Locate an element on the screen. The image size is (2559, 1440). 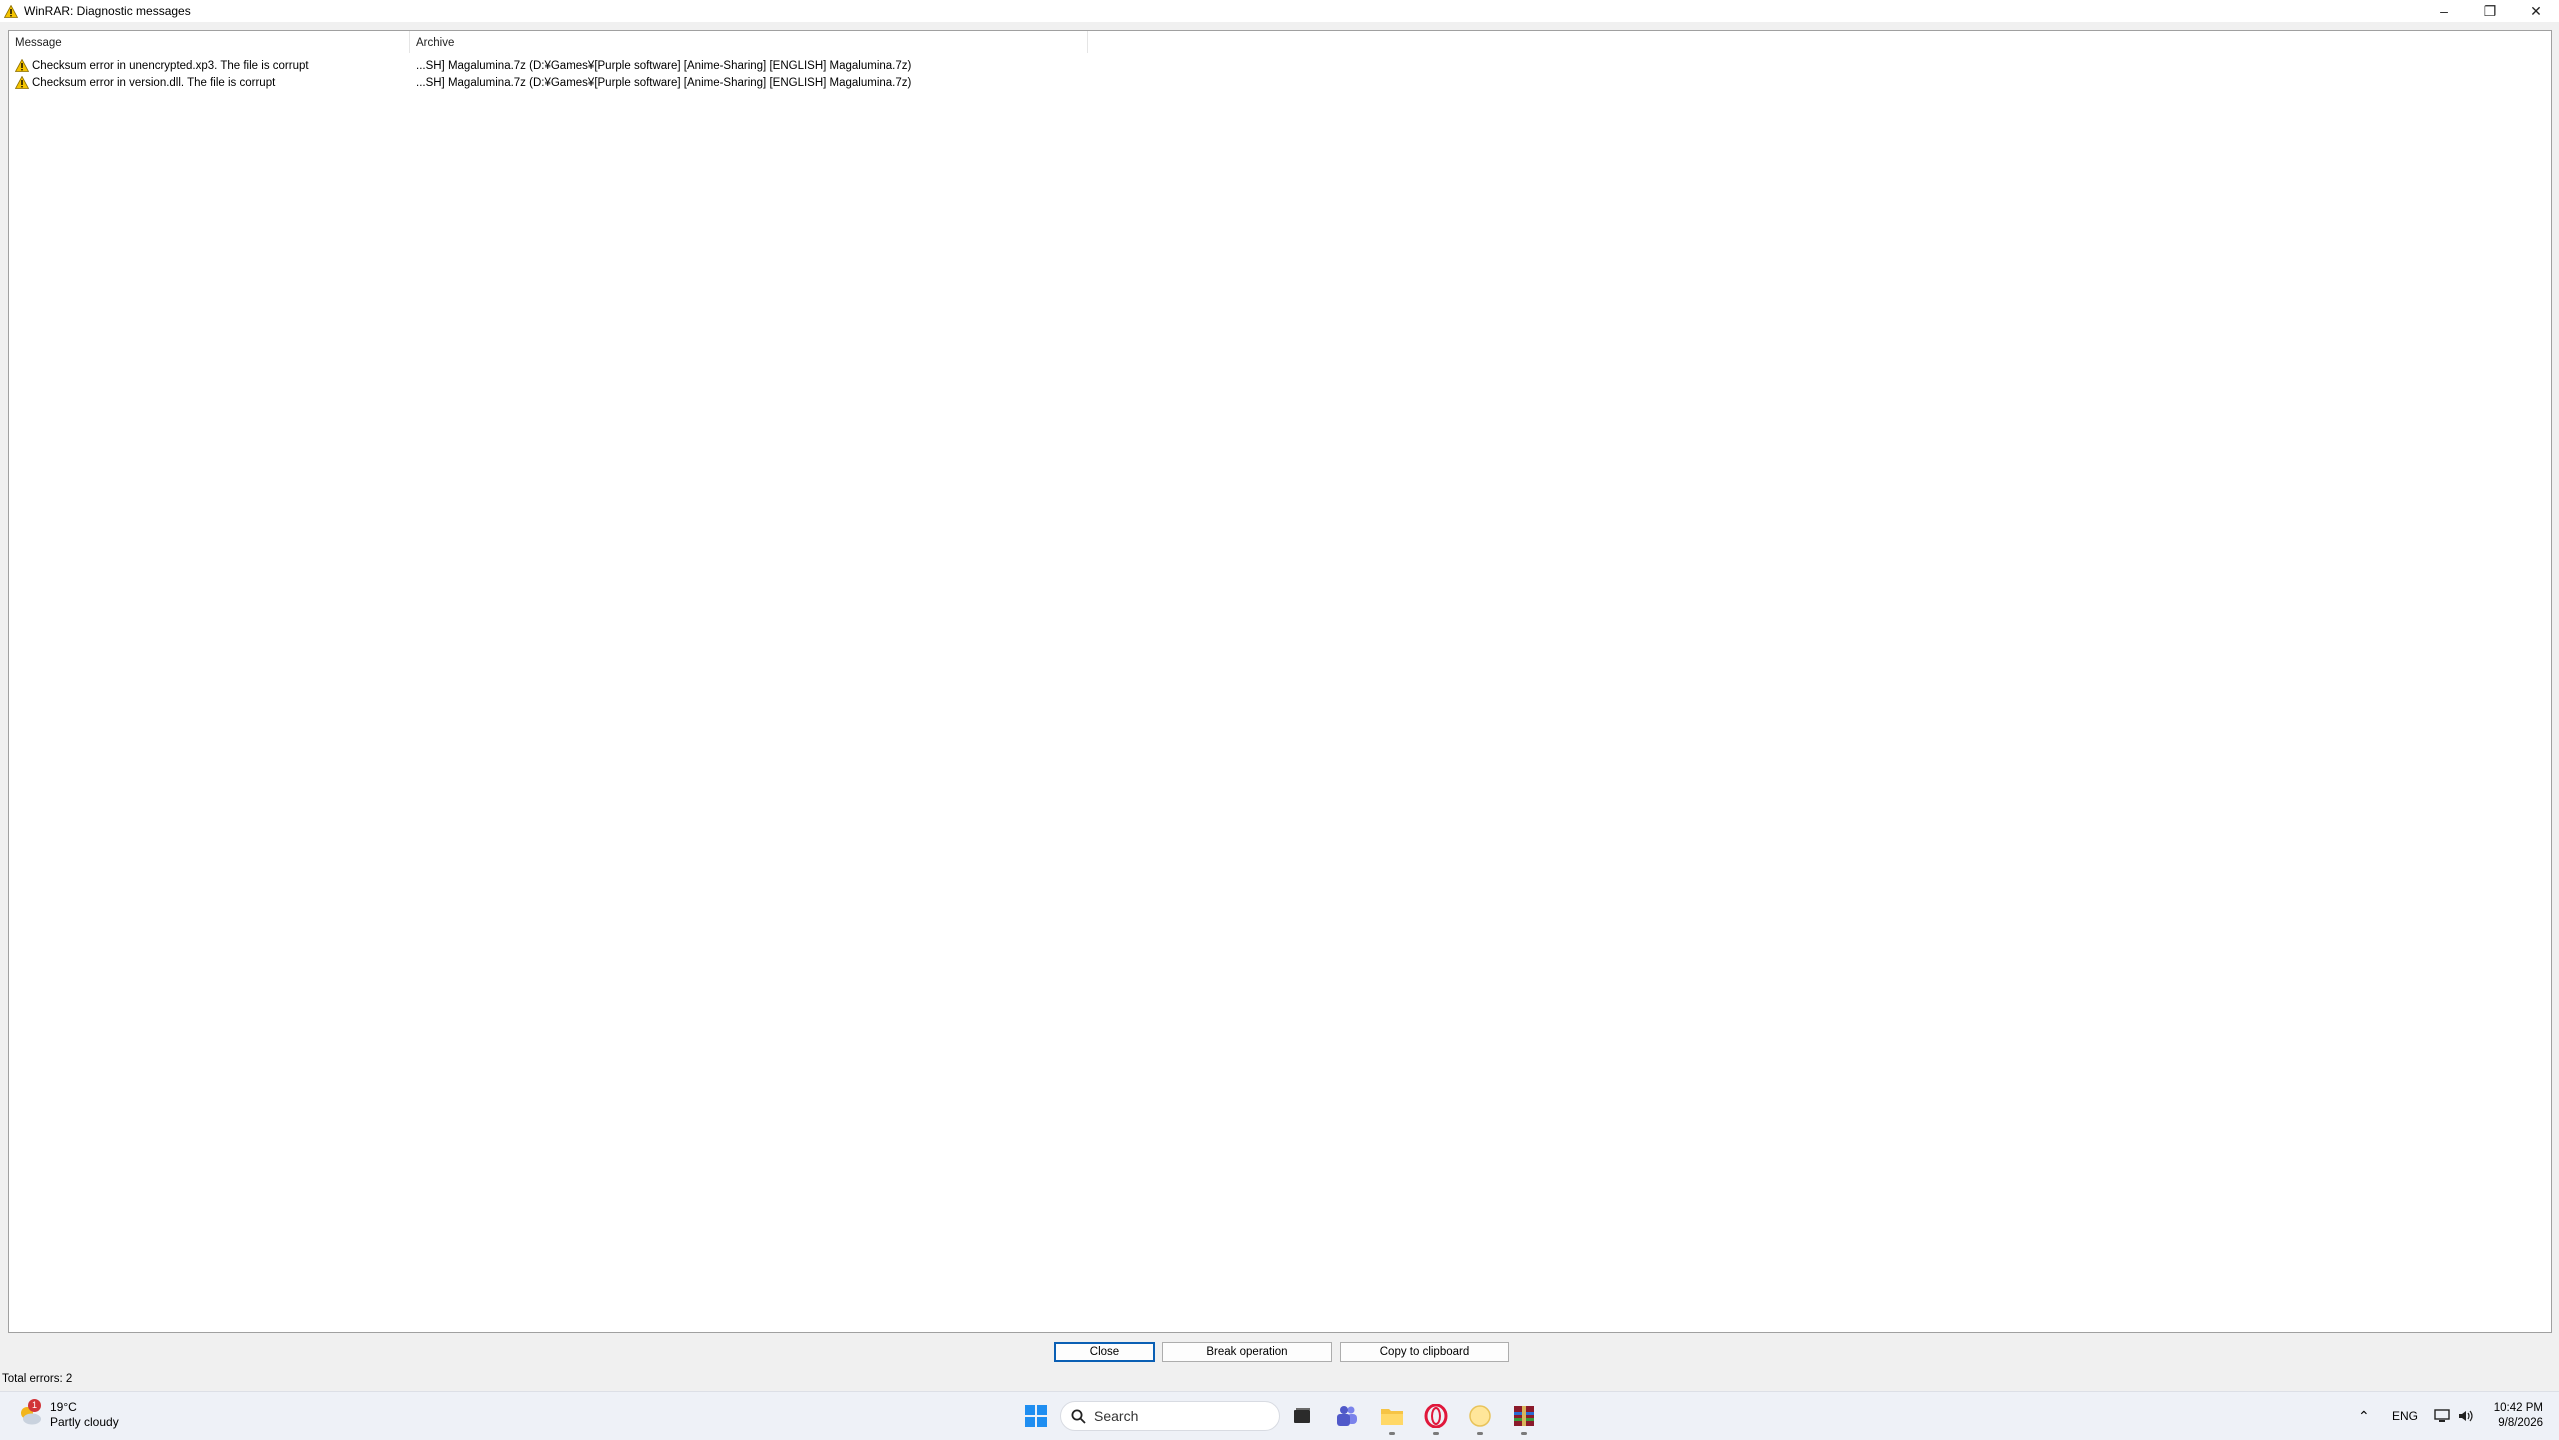
column-header-message: Message is located at coordinates (209, 42).